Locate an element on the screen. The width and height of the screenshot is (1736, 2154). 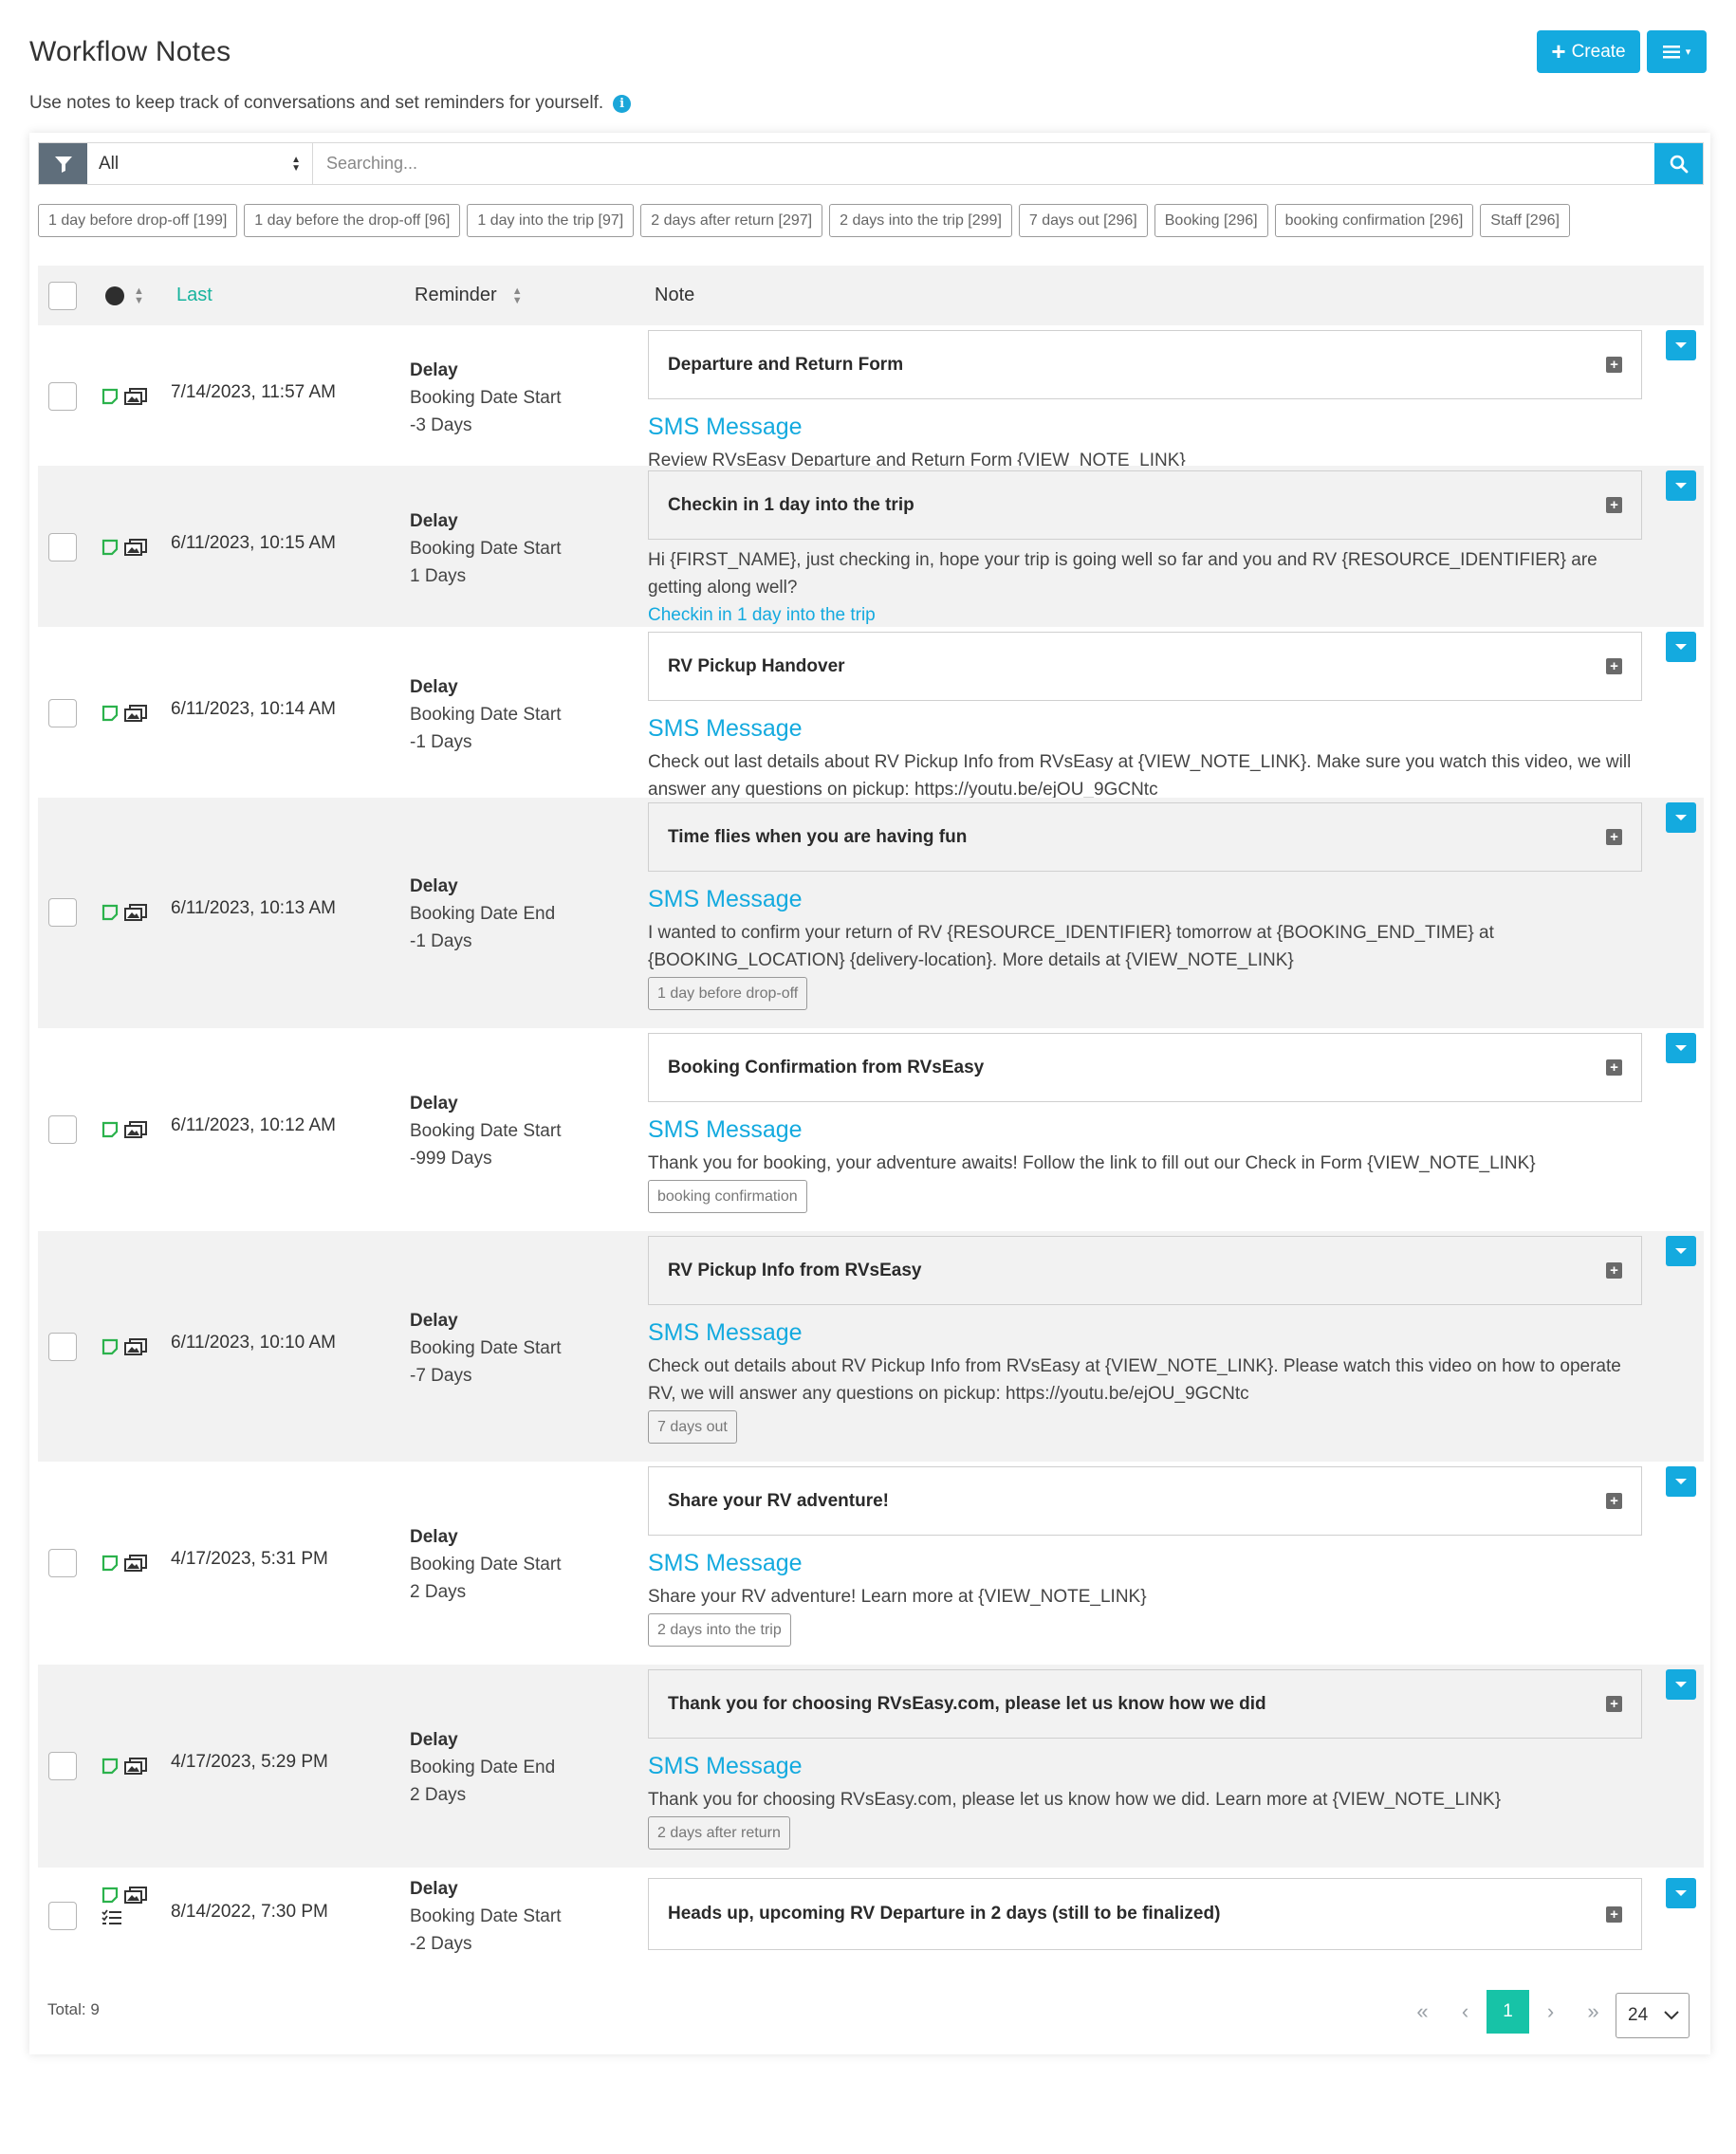
row-reminder: Delay Booking Date Start 1 Days is located at coordinates (485, 548).